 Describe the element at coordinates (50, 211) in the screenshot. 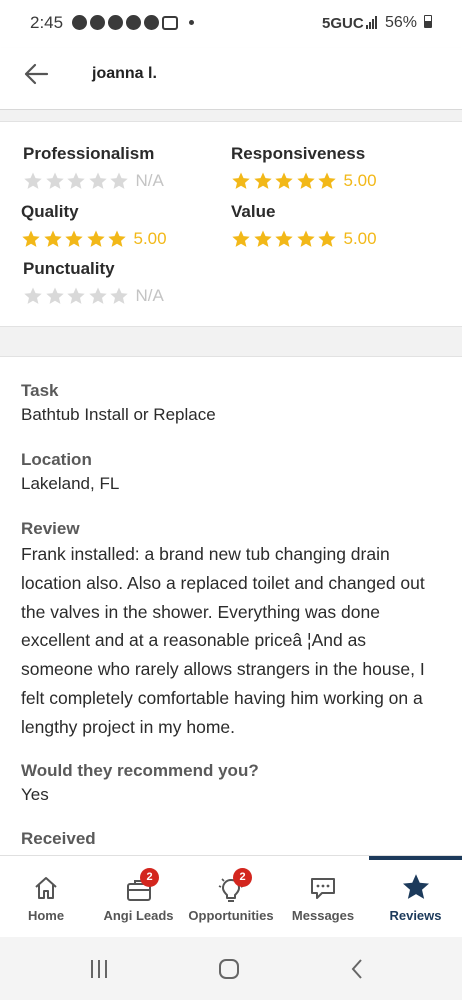

I see `rating-label: Quality` at that location.